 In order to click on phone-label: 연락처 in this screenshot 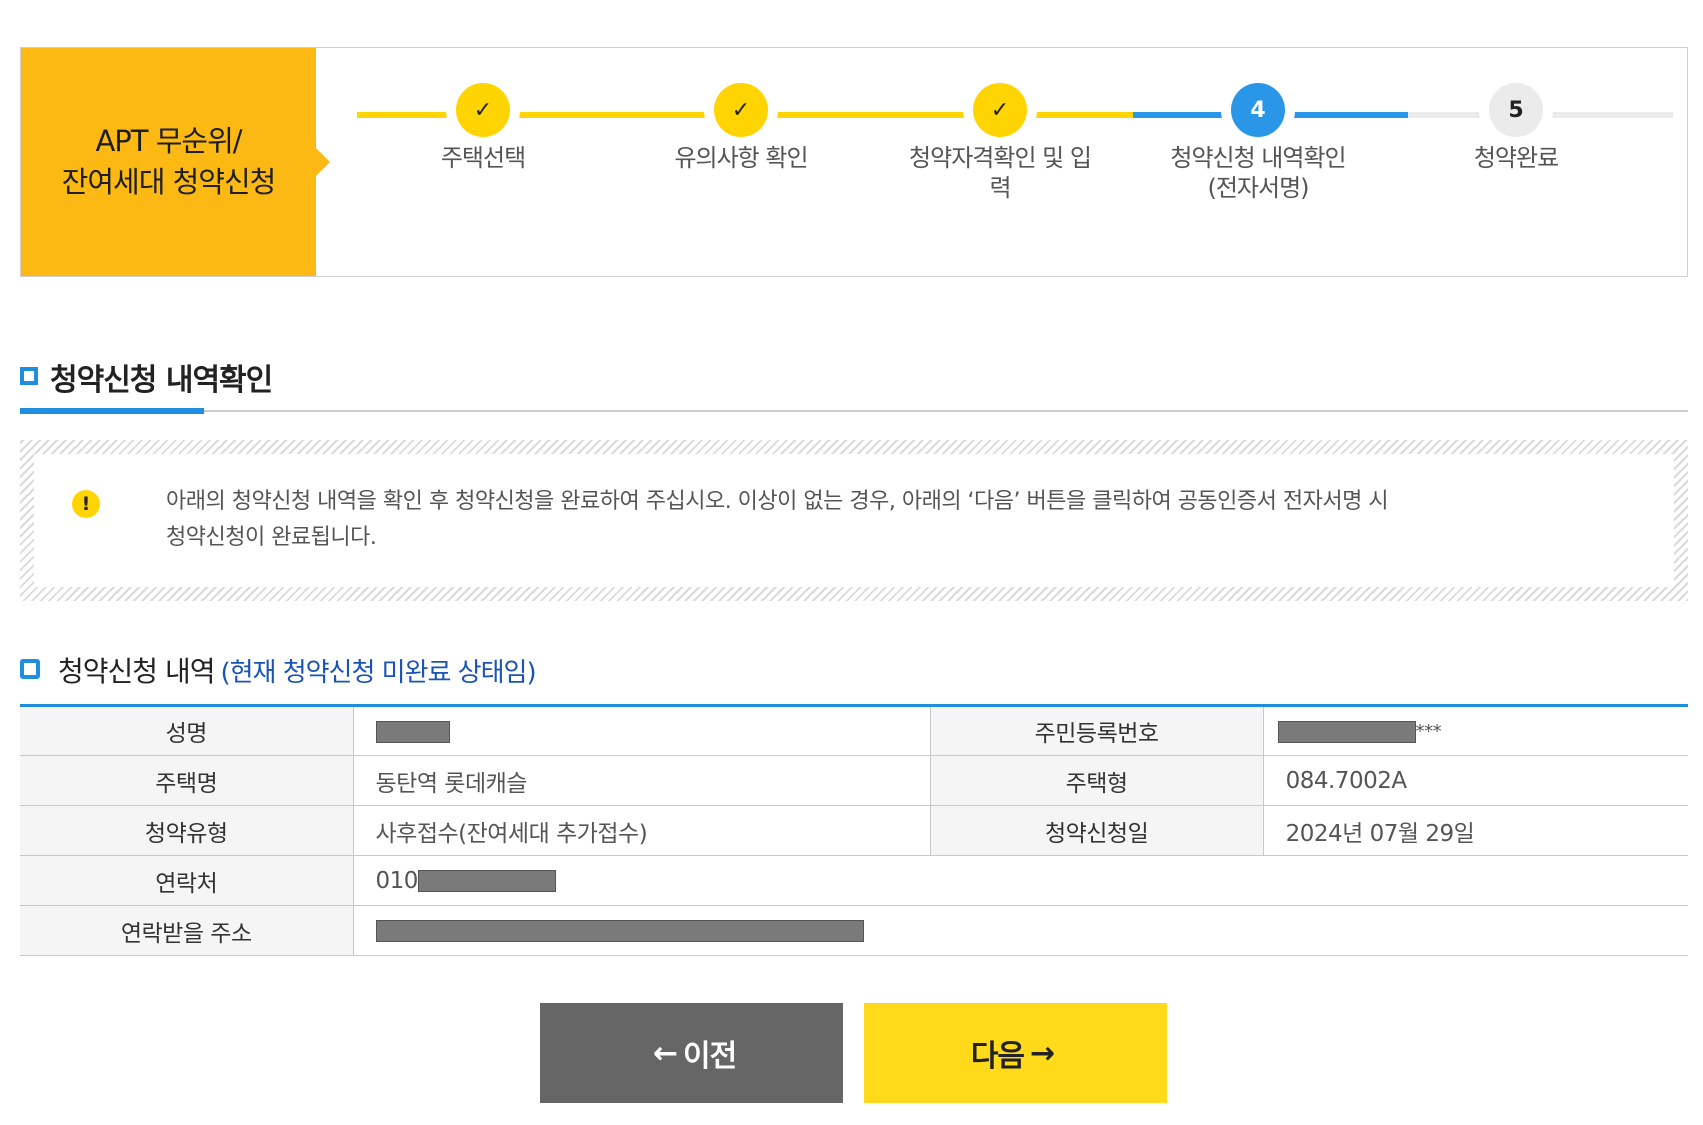, I will do `click(187, 880)`.